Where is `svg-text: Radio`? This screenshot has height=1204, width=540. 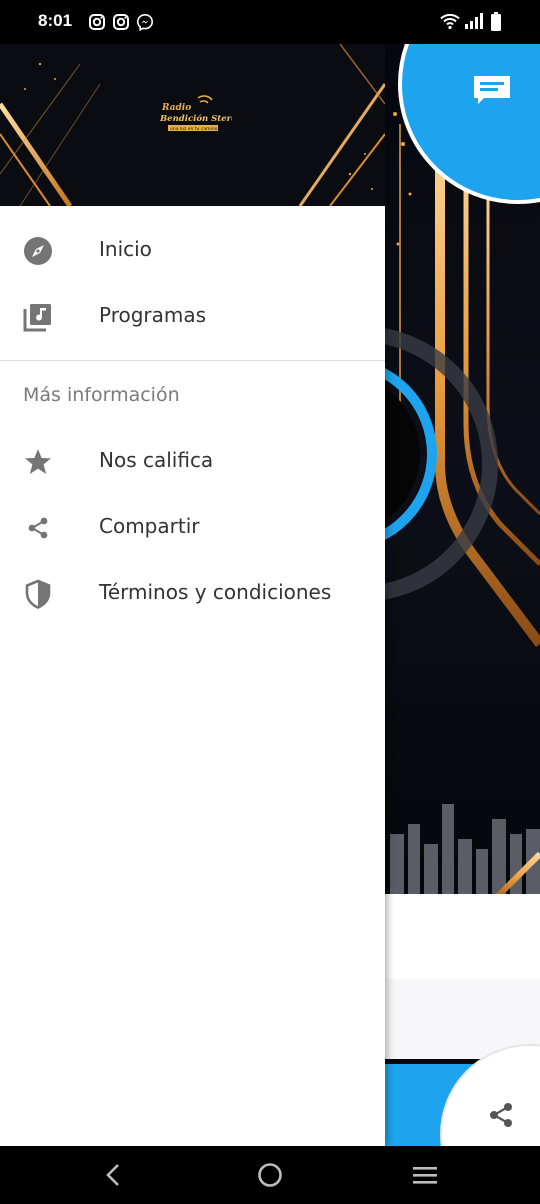 svg-text: Radio is located at coordinates (176, 108).